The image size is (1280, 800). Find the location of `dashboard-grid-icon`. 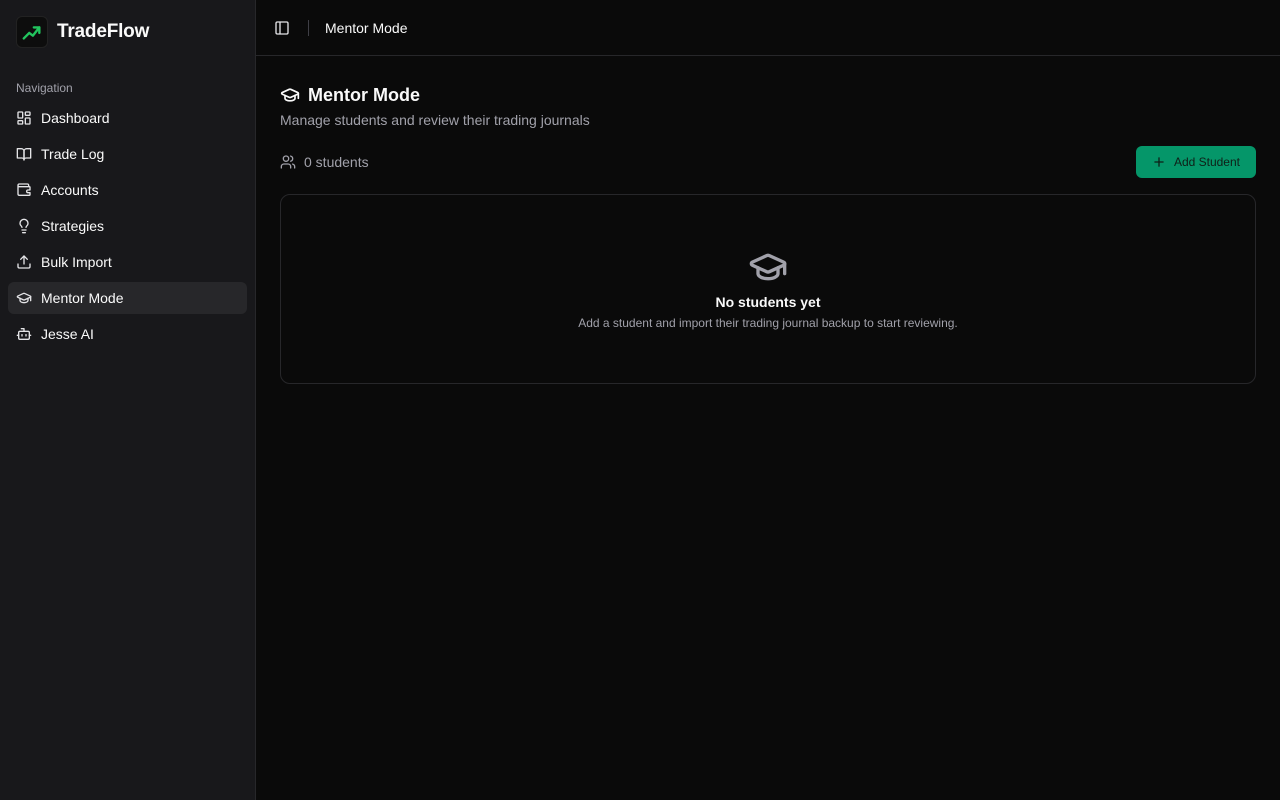

dashboard-grid-icon is located at coordinates (24, 118).